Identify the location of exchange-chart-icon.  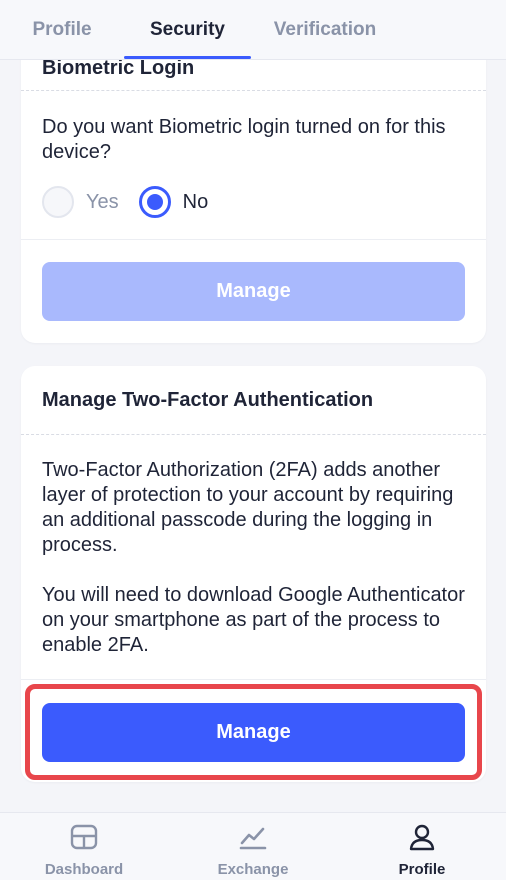
(253, 837).